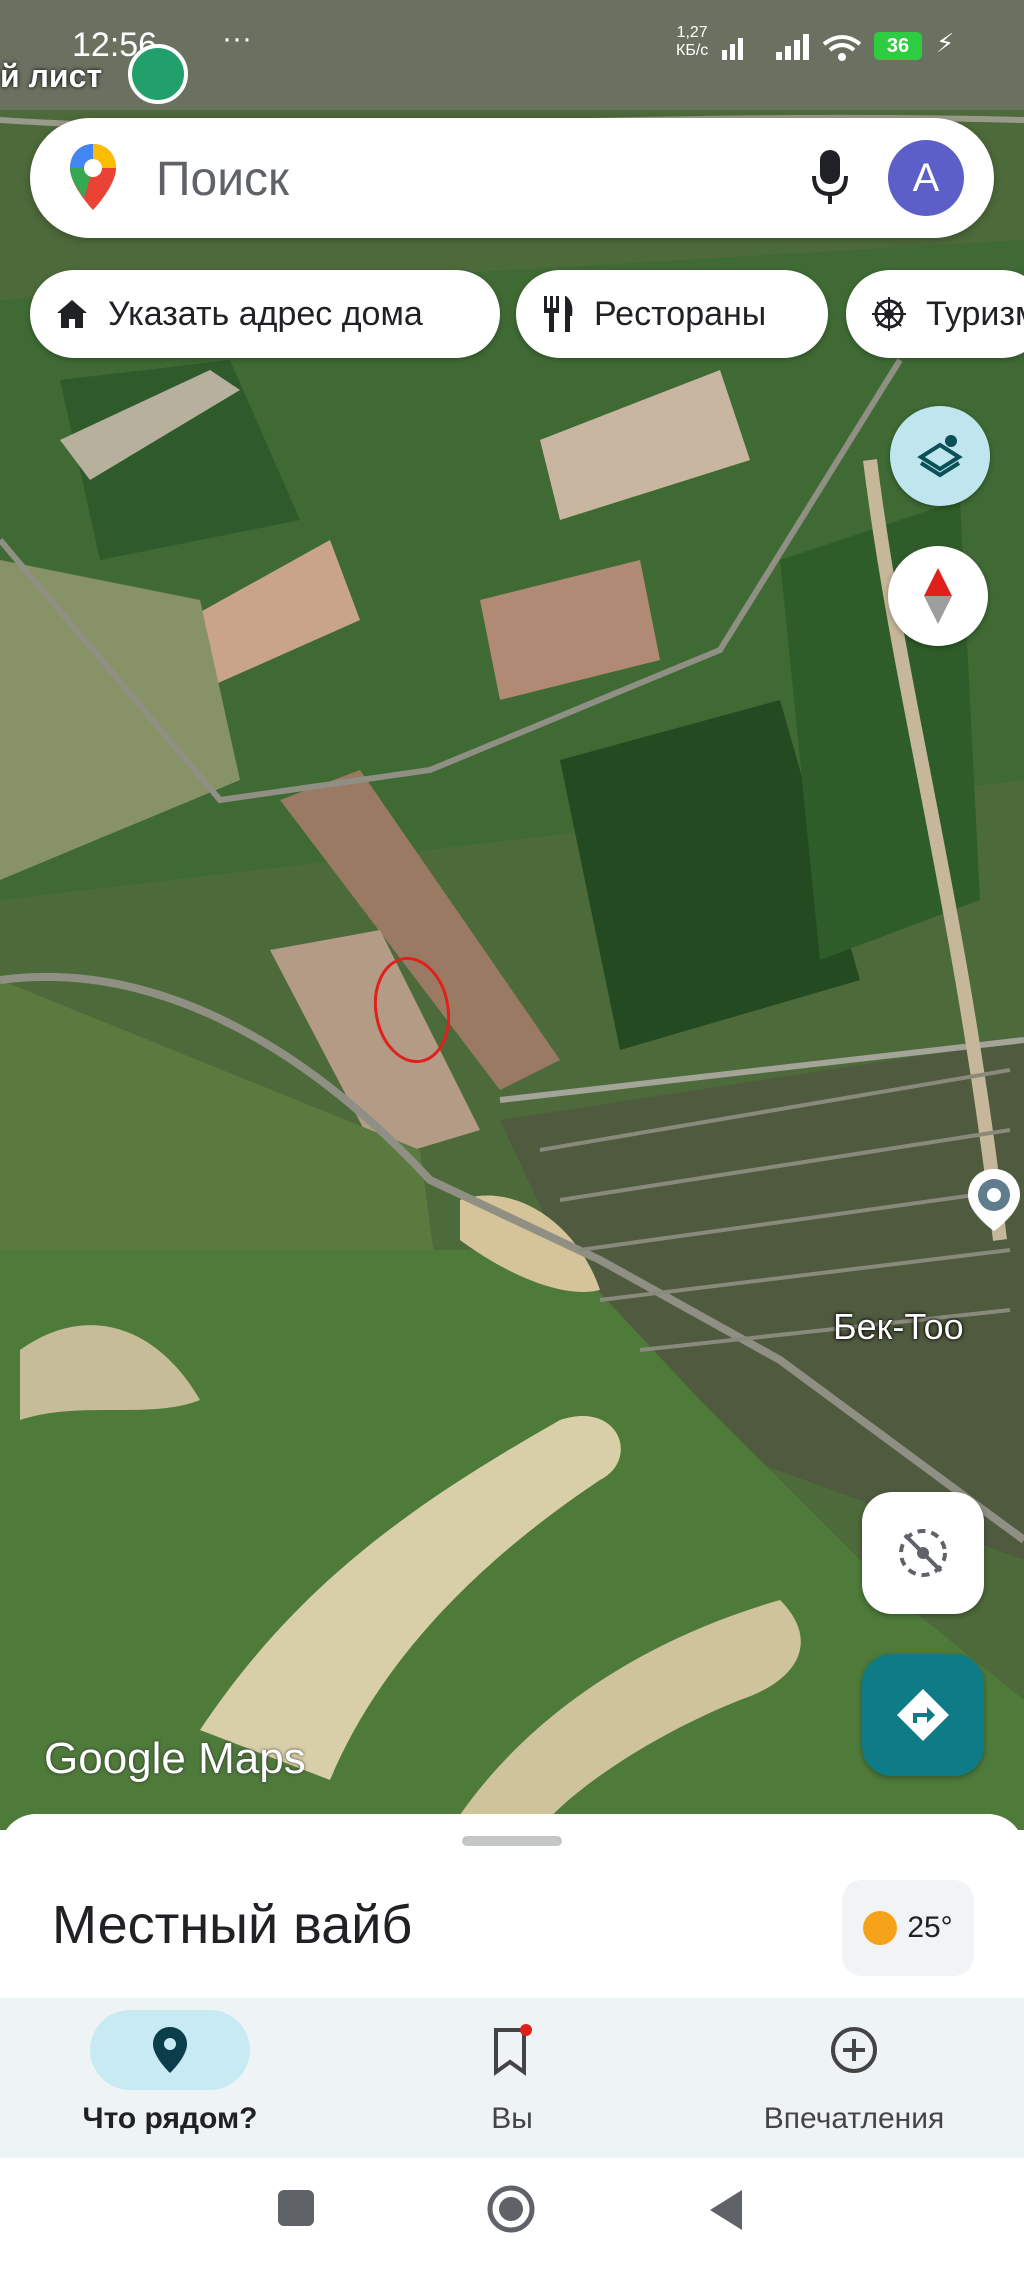 Image resolution: width=1024 pixels, height=2276 pixels. What do you see at coordinates (792, 47) in the screenshot?
I see `signal-2-icon` at bounding box center [792, 47].